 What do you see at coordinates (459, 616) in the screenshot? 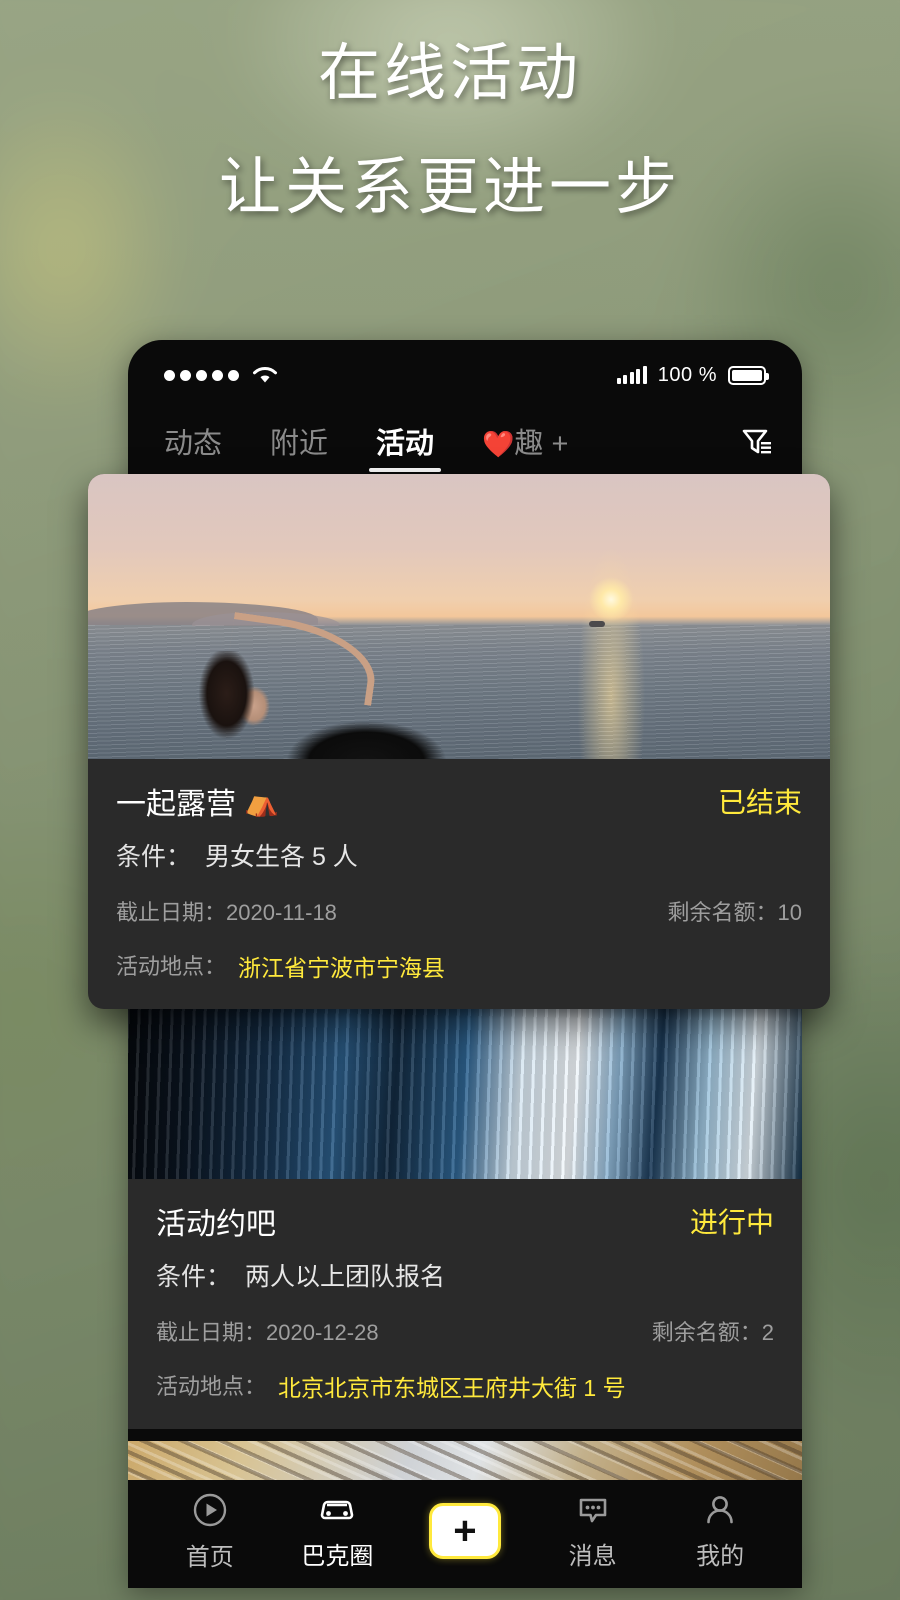
I see `sunset-sea-photo` at bounding box center [459, 616].